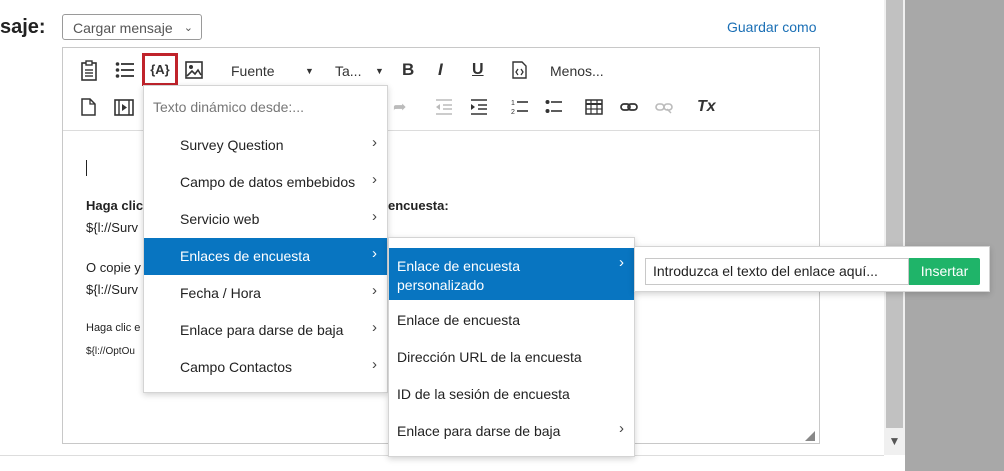  What do you see at coordinates (954, 235) in the screenshot?
I see `background-panel` at bounding box center [954, 235].